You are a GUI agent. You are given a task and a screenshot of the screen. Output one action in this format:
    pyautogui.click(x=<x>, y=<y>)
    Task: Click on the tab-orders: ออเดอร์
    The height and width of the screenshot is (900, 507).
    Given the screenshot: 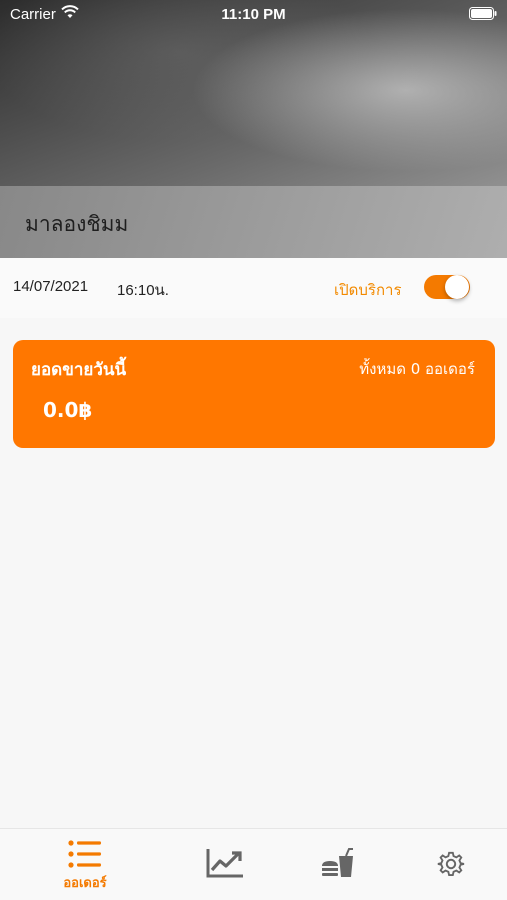 What is the action you would take?
    pyautogui.click(x=85, y=864)
    